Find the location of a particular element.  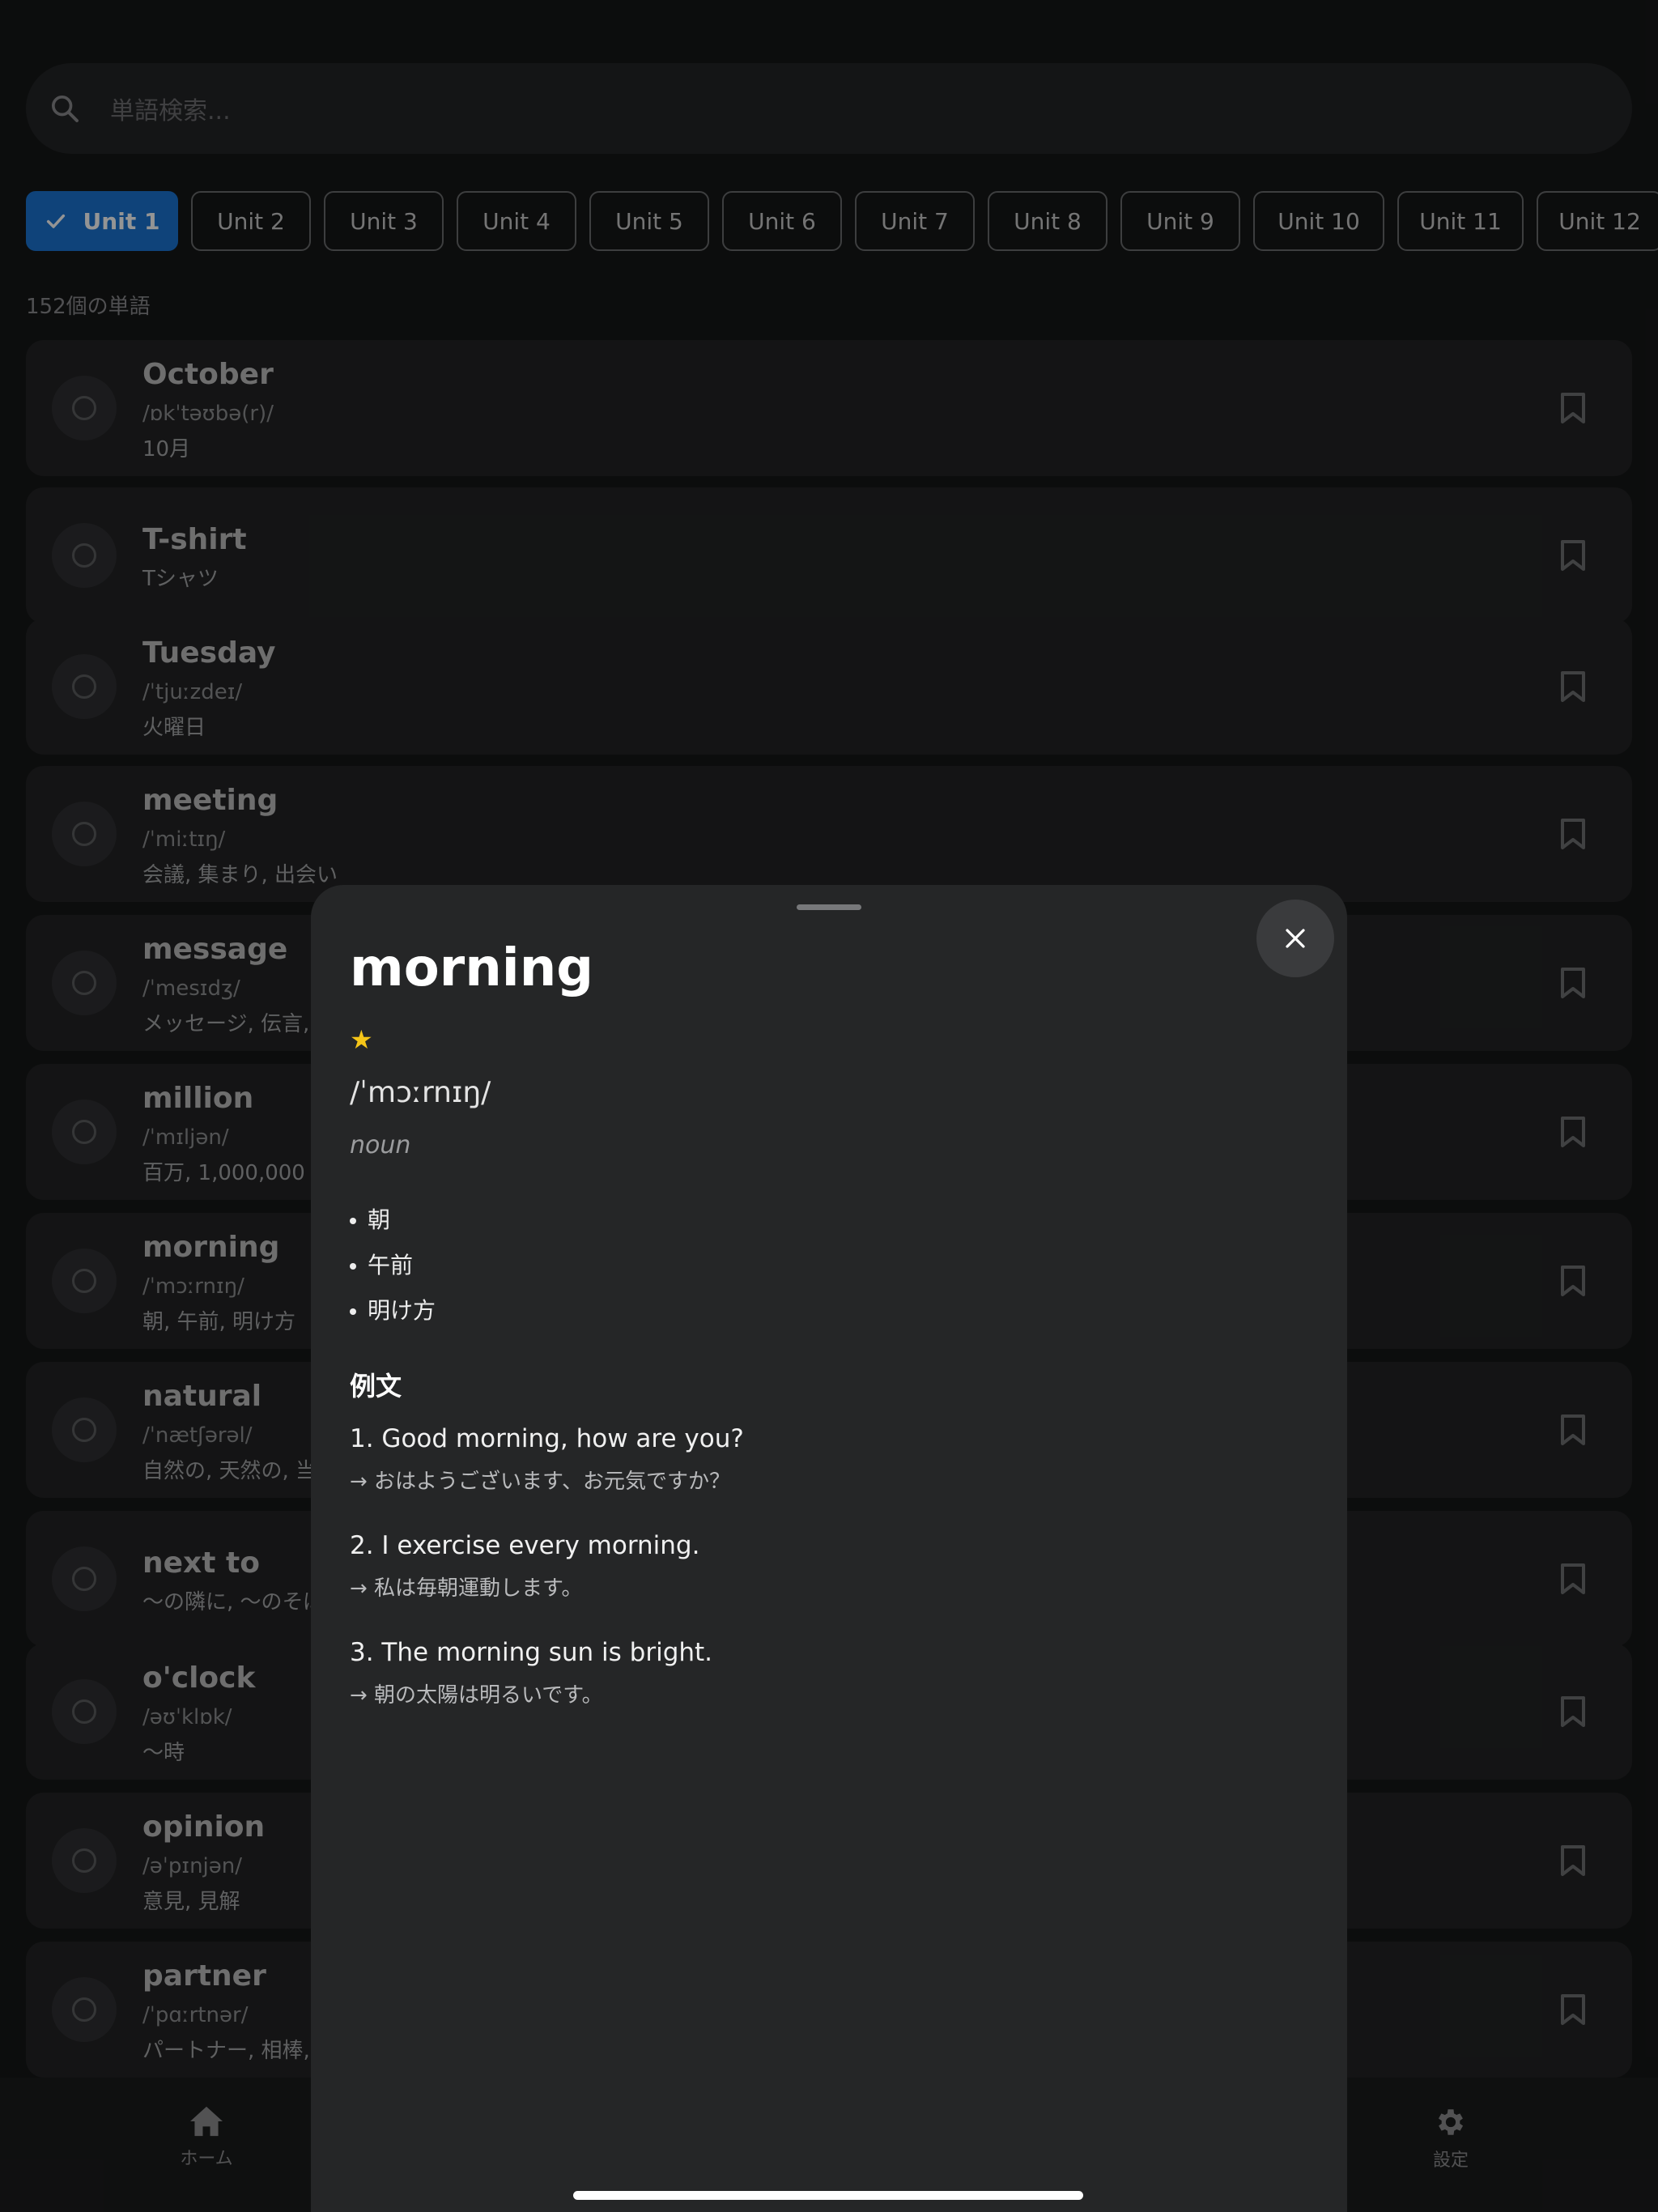

example-english: 1. Good morning, how are you? is located at coordinates (547, 1439).